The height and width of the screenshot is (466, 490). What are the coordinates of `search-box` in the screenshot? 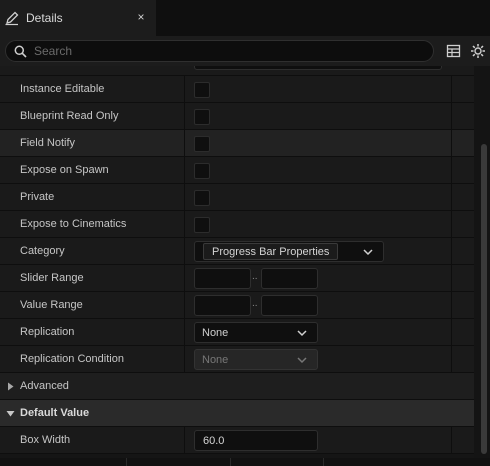 It's located at (219, 51).